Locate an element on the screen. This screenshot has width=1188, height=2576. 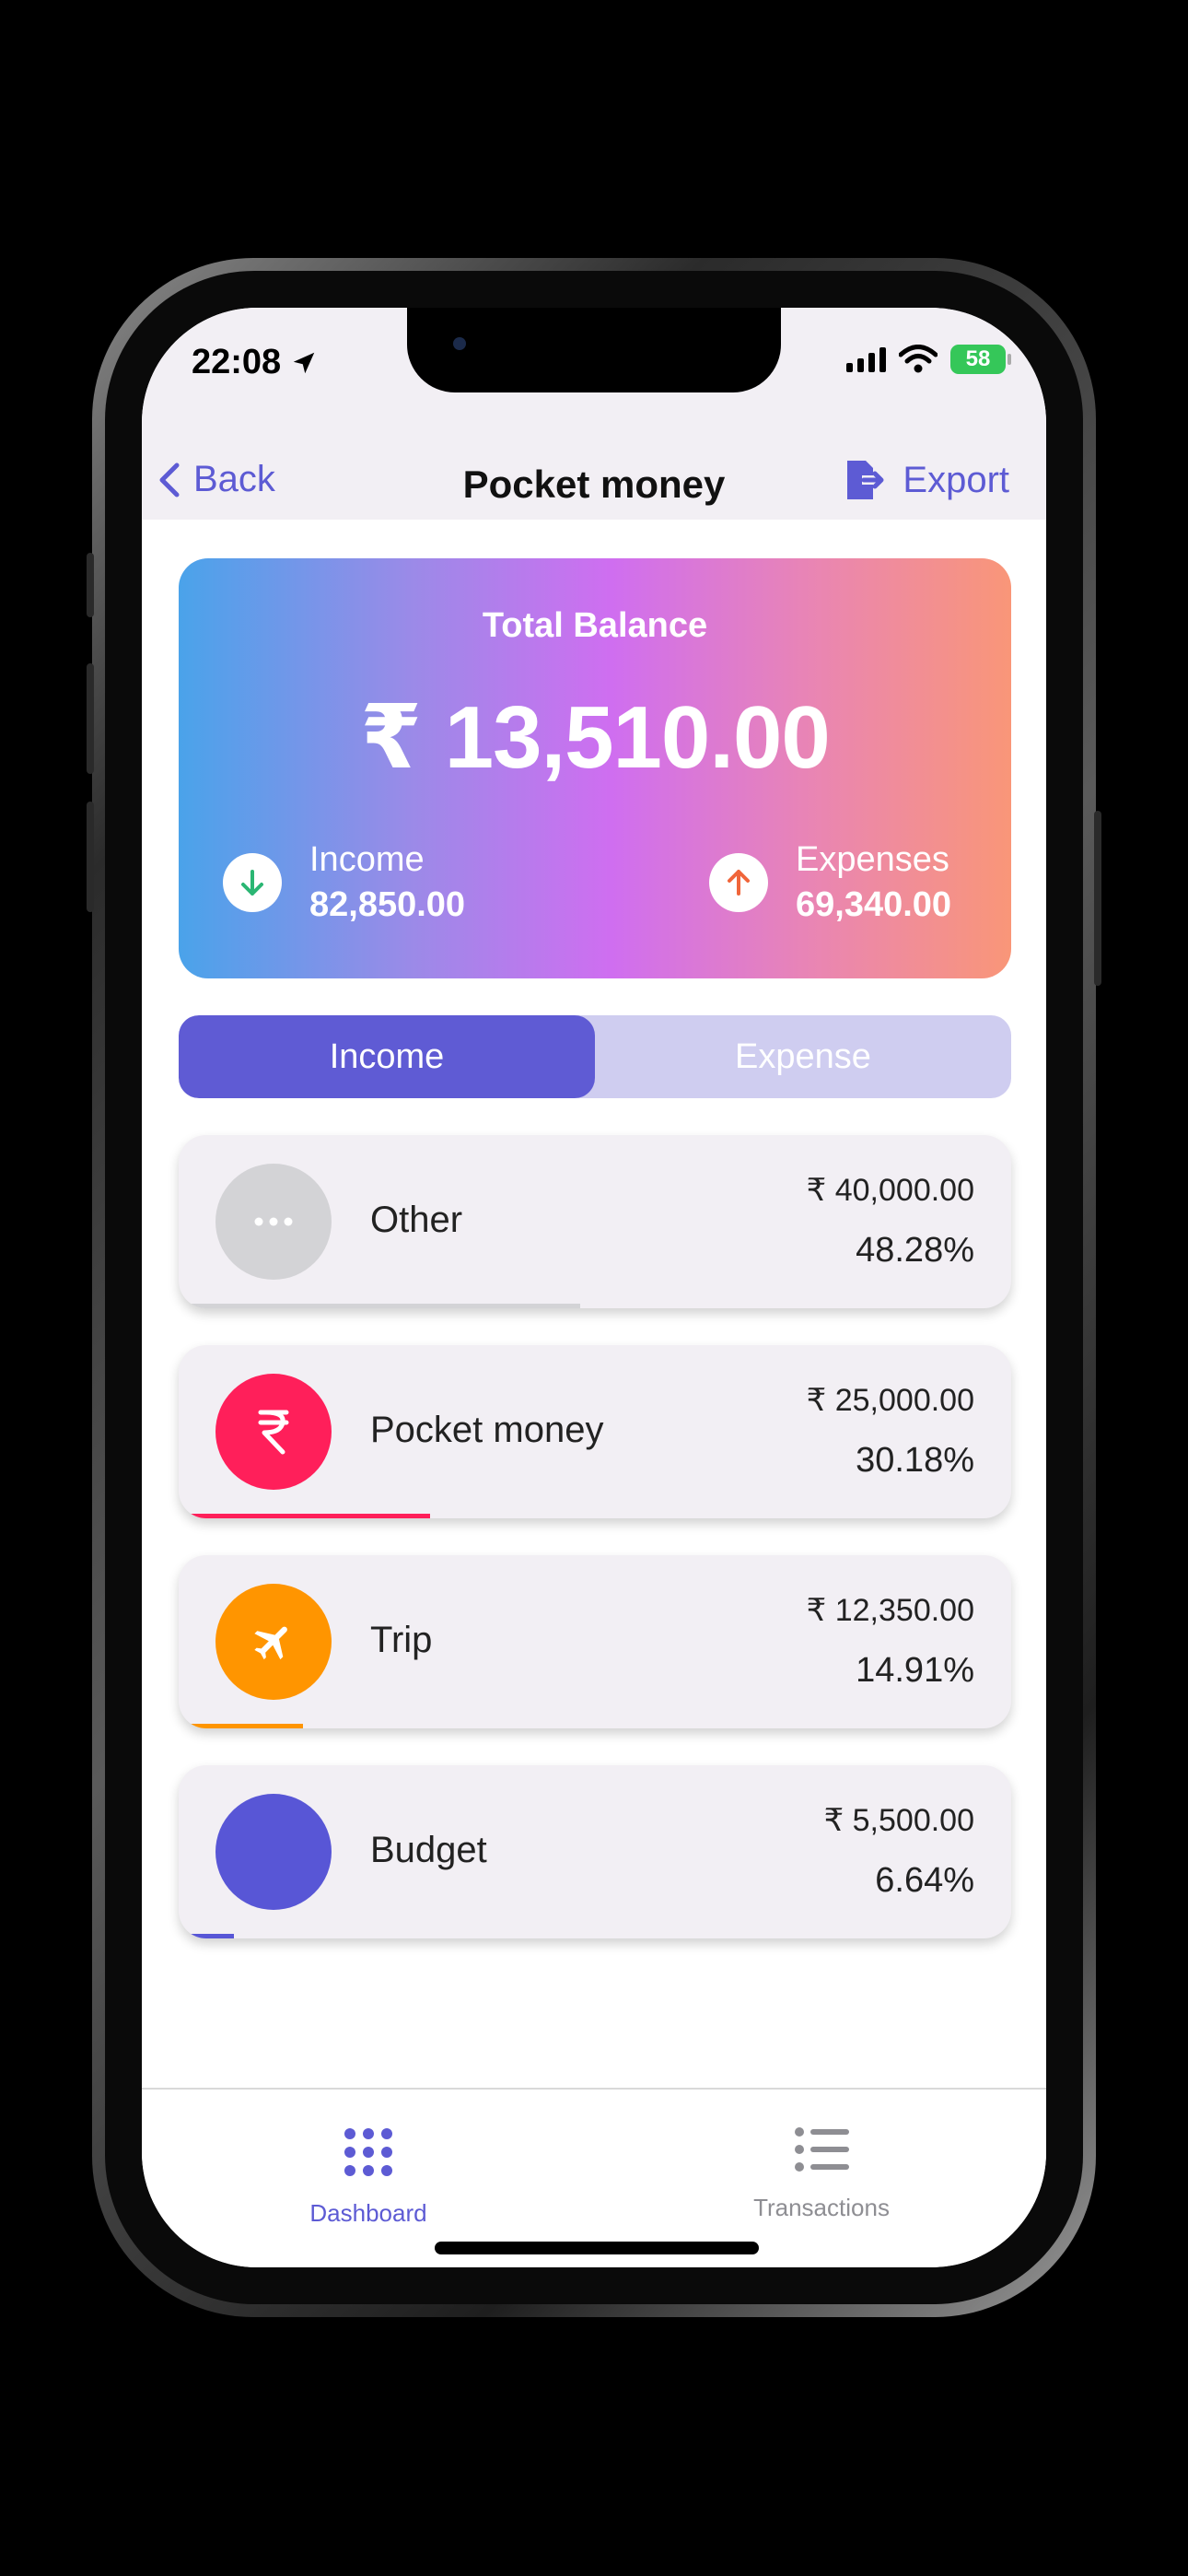
category-icon-budget is located at coordinates (273, 1852).